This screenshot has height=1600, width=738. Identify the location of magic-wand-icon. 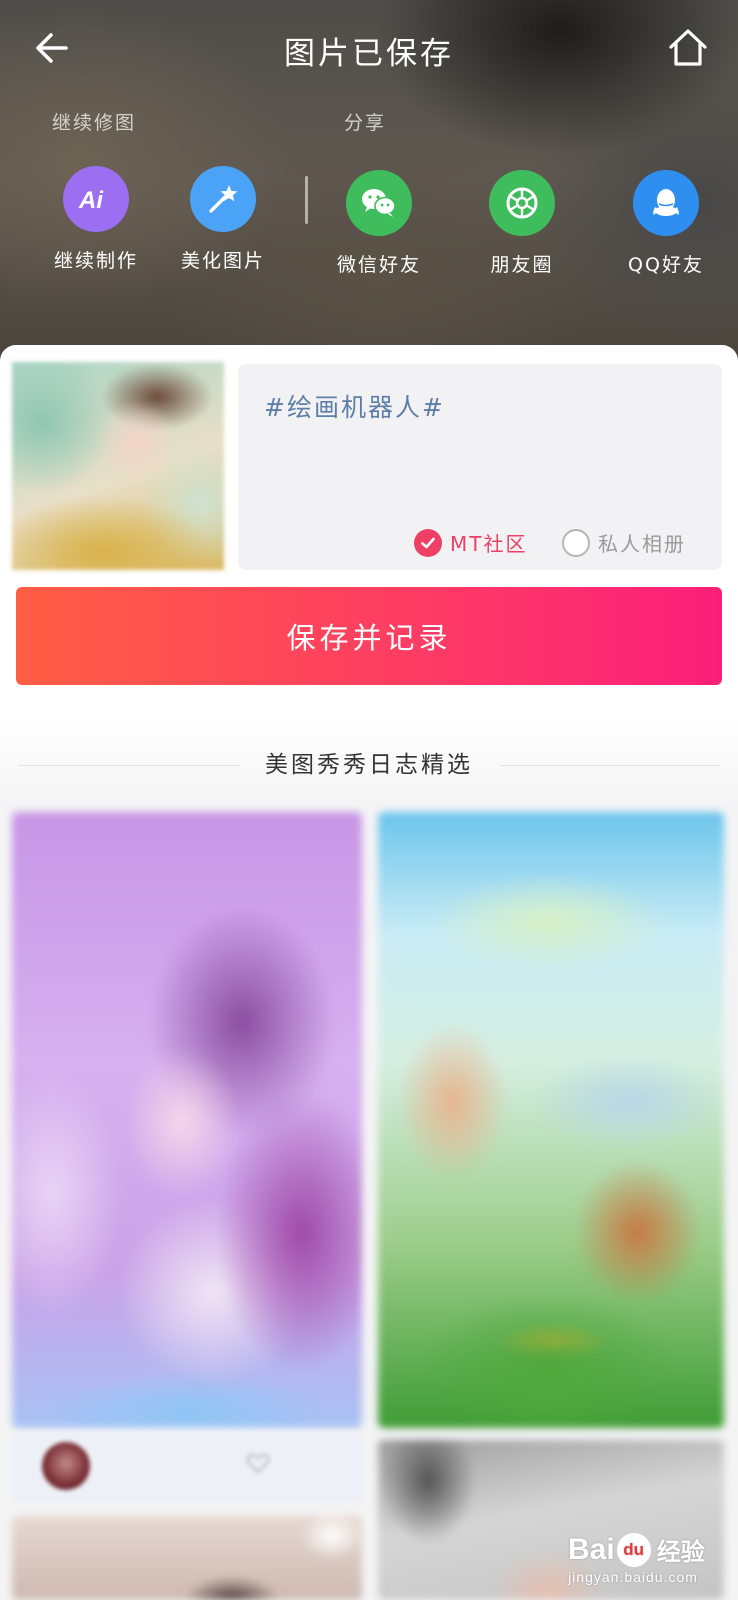
(223, 199).